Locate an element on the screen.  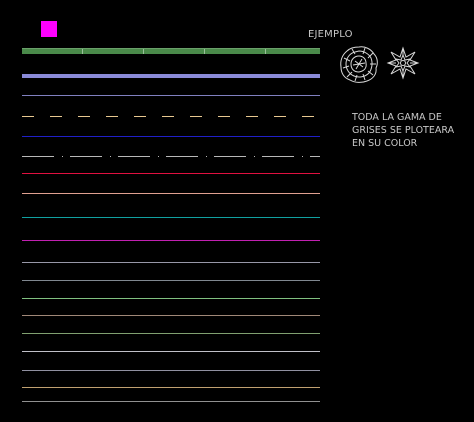
round-shrub-symbol-icon is located at coordinates (359, 64).